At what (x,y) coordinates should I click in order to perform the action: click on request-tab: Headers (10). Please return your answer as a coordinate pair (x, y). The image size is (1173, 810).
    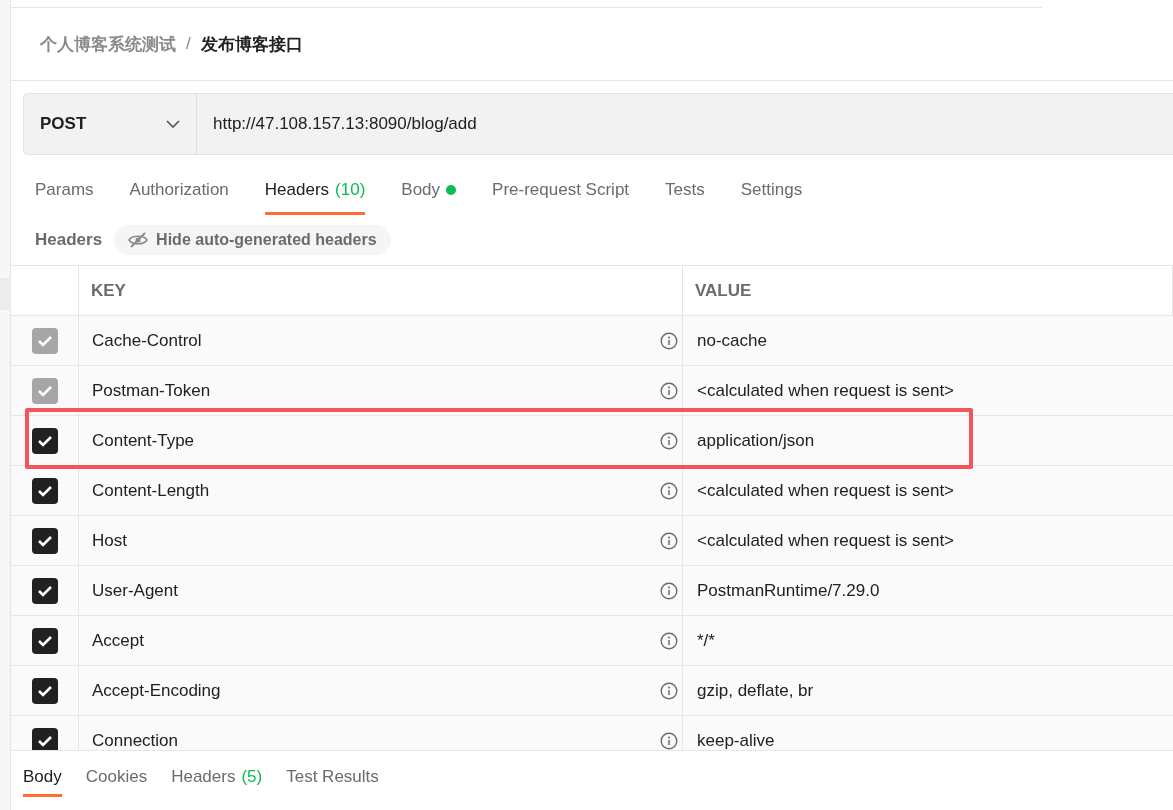
    Looking at the image, I should click on (315, 185).